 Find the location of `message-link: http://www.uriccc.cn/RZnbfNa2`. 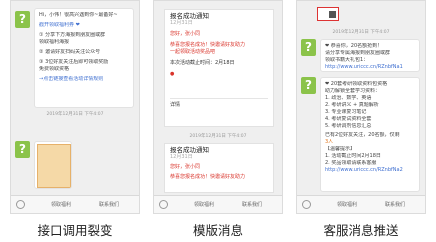

message-link: http://www.uriccc.cn/RZnbfNa2 is located at coordinates (370, 170).